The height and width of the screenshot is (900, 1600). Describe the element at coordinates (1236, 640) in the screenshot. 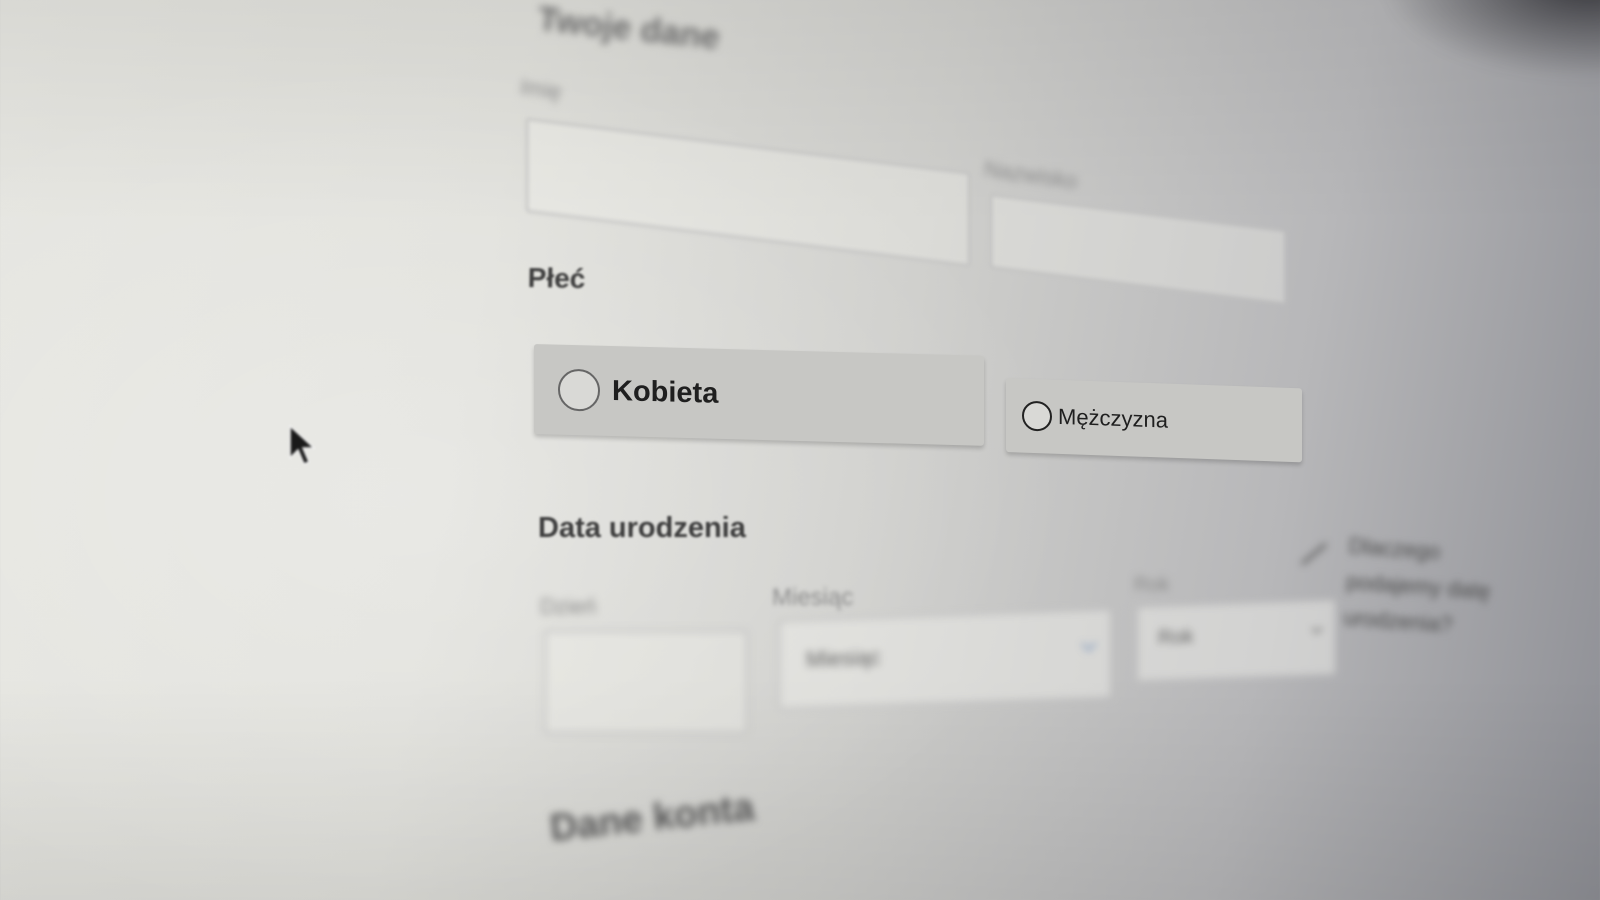

I see `year-select: Rok` at that location.